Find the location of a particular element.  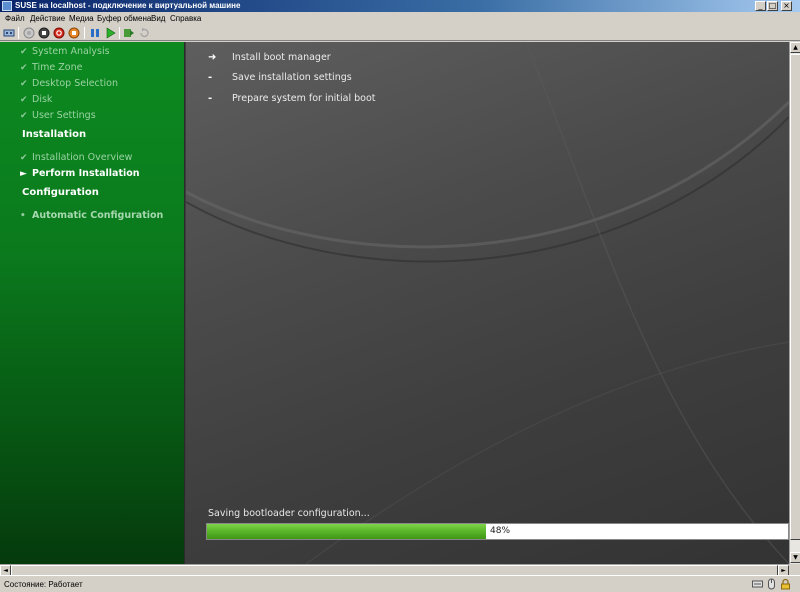

sidebar-step-disk: ✔ Disk is located at coordinates (36, 100).